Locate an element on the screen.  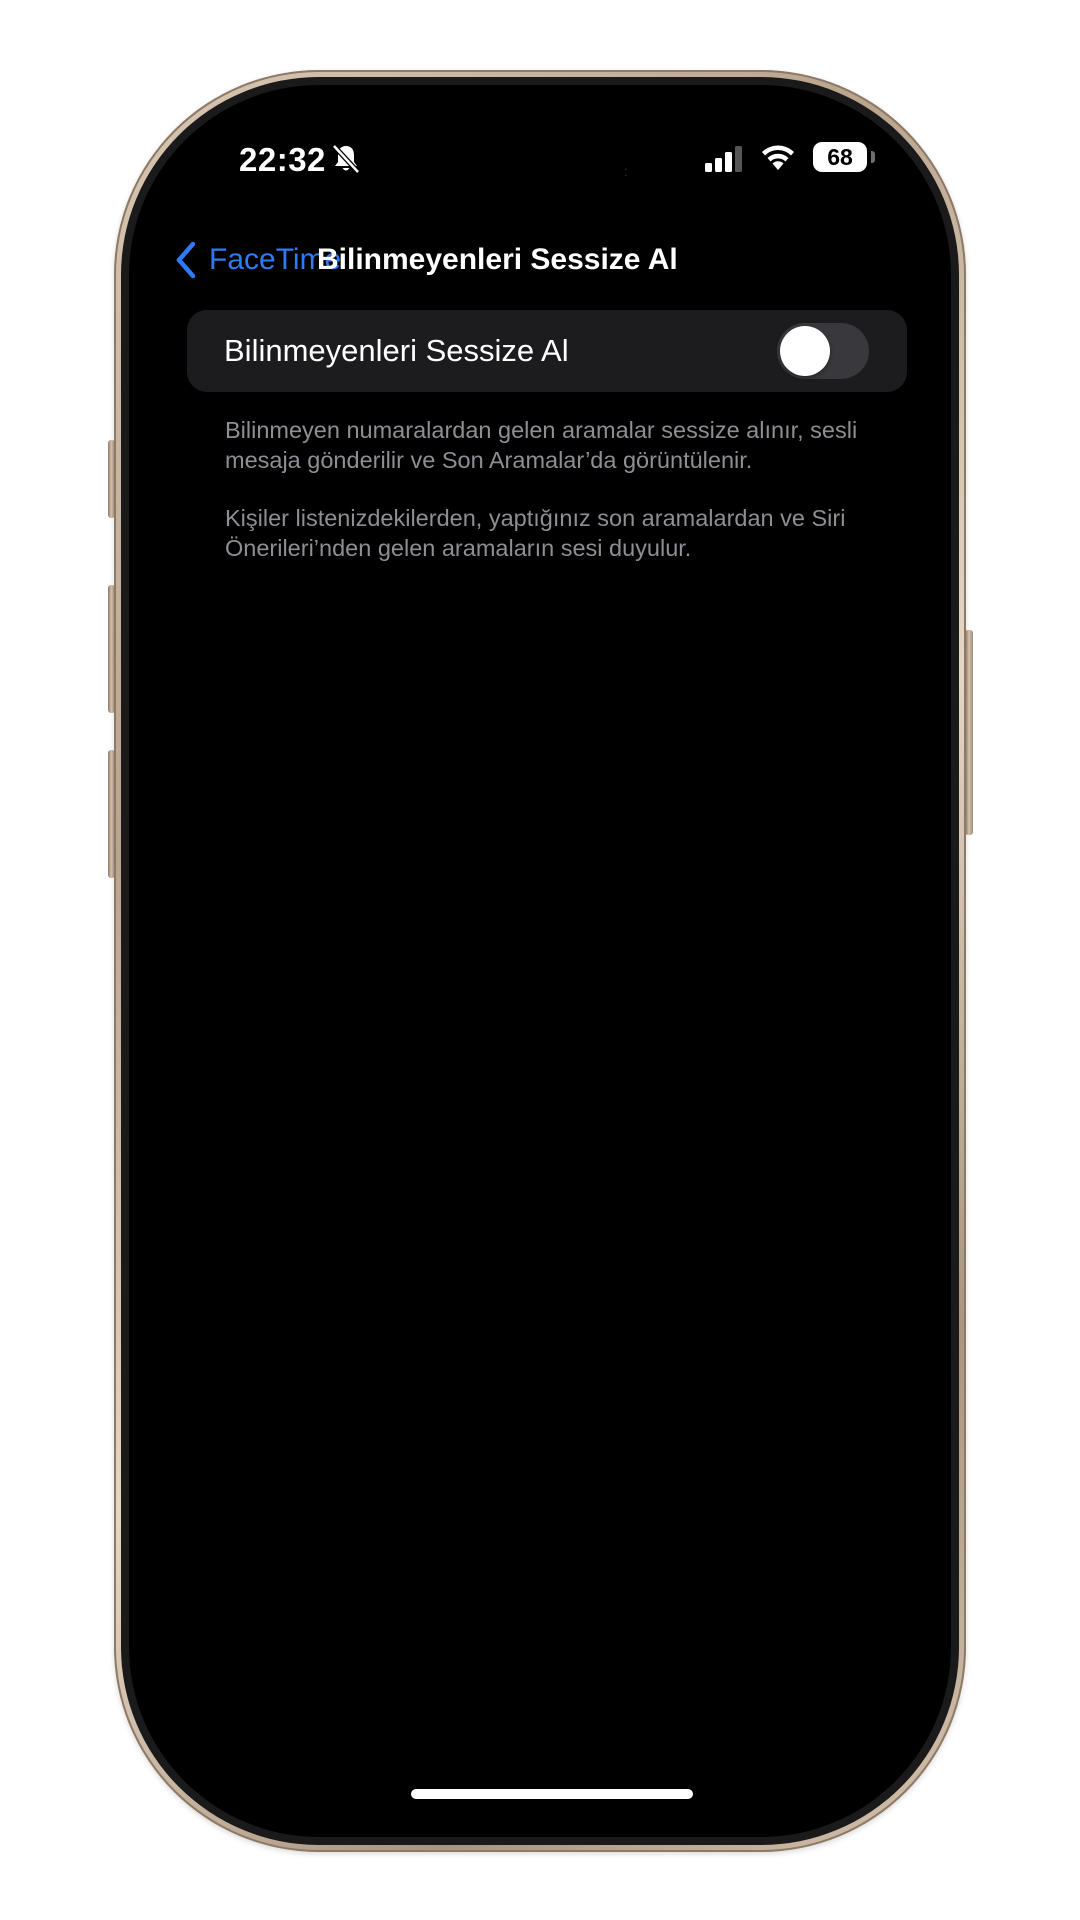
status-bar: 22:32 : 68 is located at coordinates (540, 145).